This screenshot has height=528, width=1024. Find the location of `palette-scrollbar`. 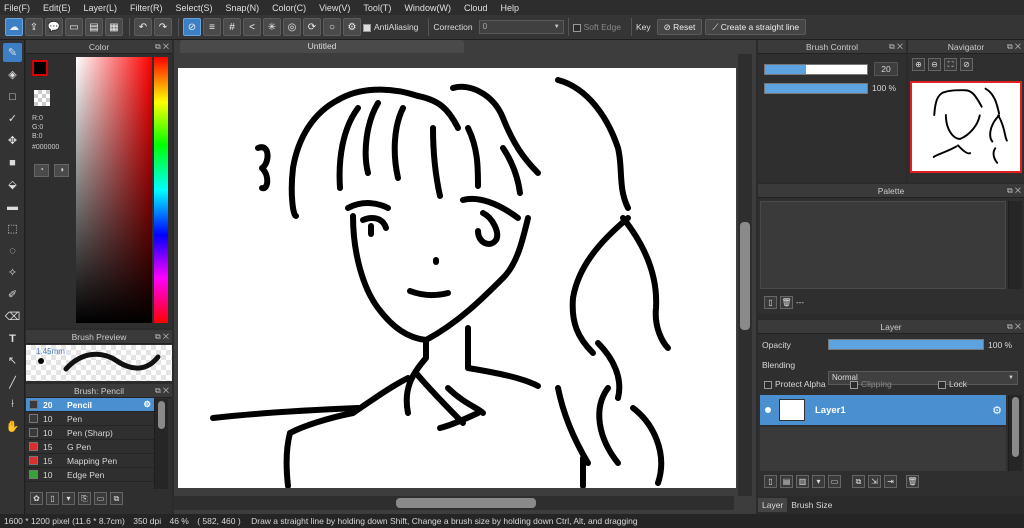

palette-scrollbar is located at coordinates (1015, 245).